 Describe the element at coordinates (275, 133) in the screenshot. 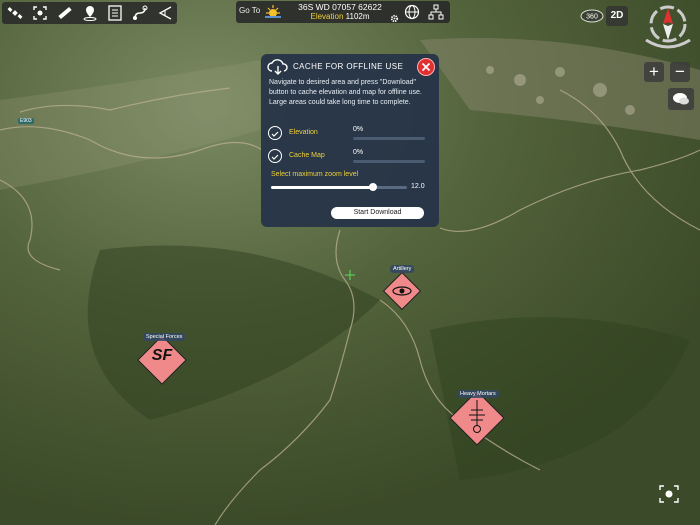

I see `elevation-check-icon` at that location.